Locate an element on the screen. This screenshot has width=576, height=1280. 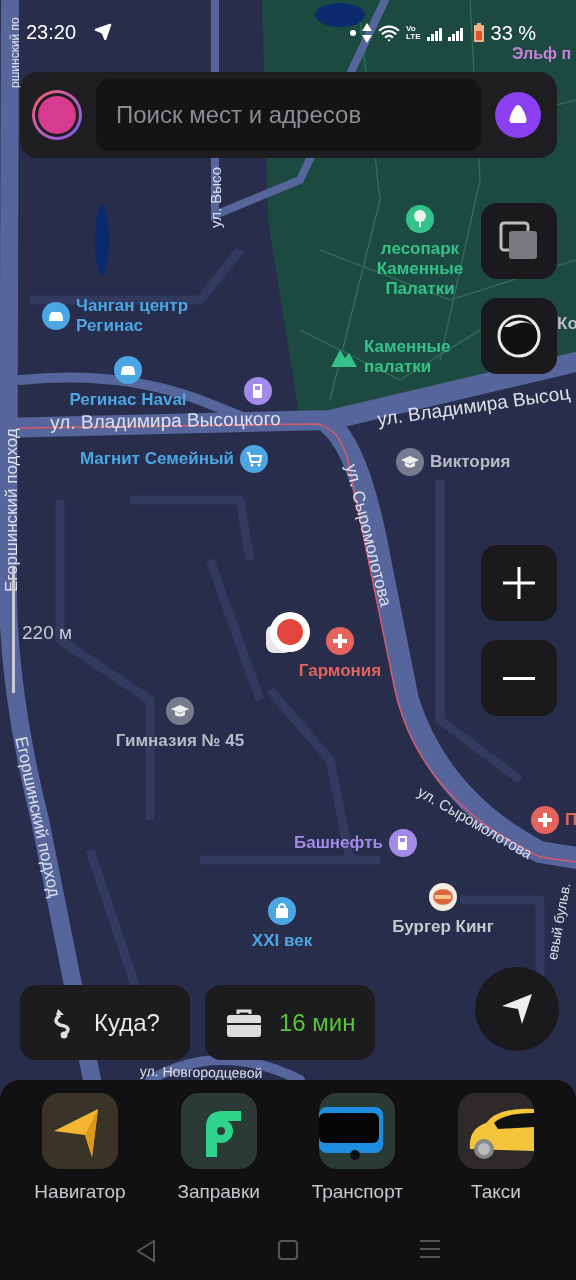
place-name: Эльф п is located at coordinates (542, 54).